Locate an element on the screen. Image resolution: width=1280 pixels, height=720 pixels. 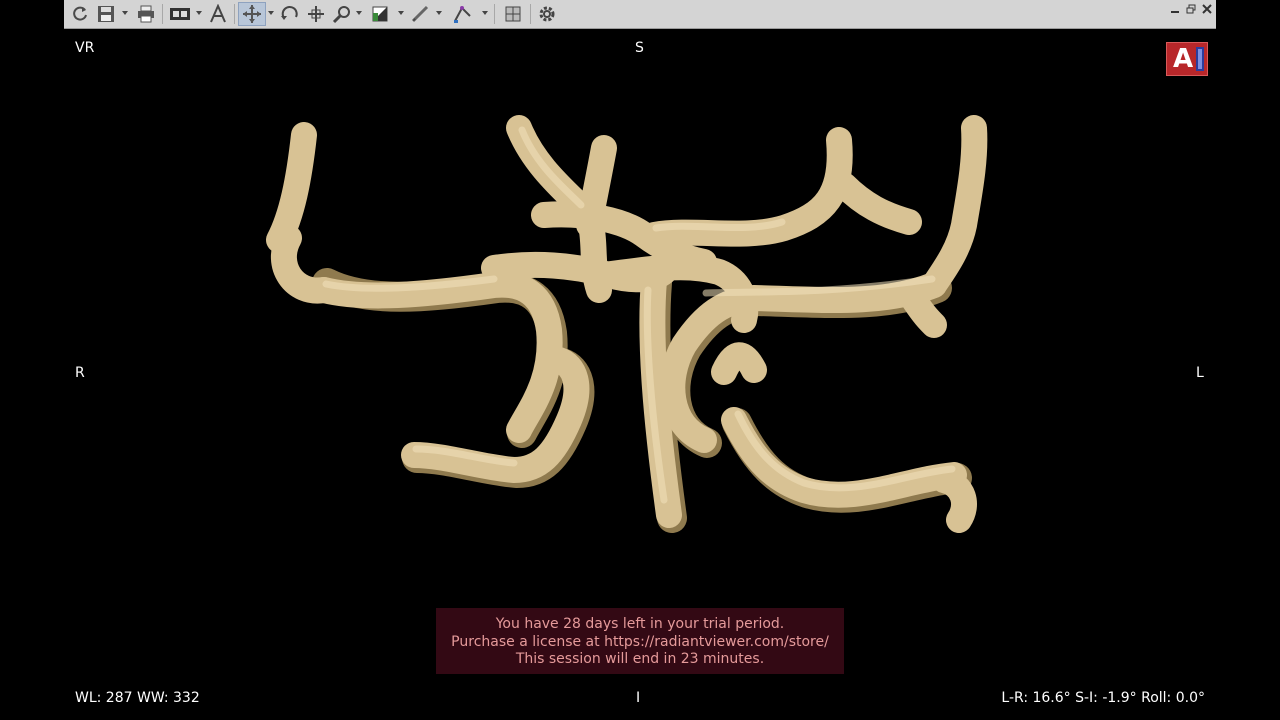
orientation-right-label: R is located at coordinates (80, 373).